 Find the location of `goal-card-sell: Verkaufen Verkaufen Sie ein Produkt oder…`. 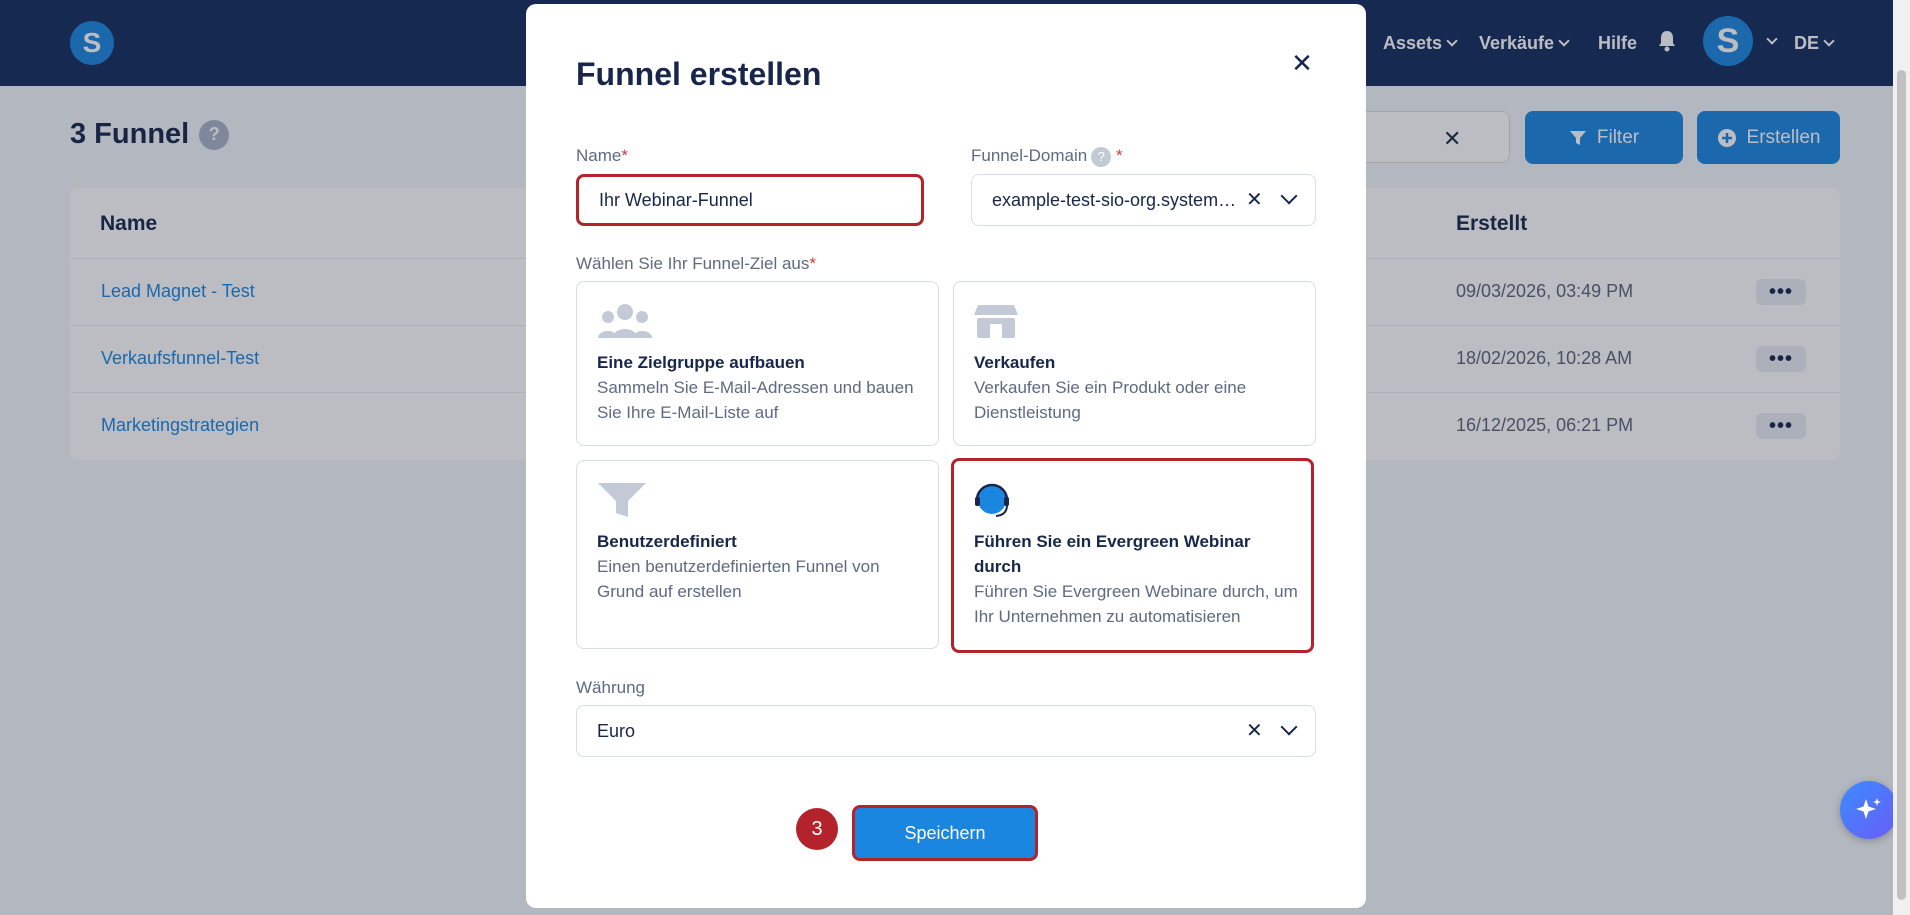

goal-card-sell: Verkaufen Verkaufen Sie ein Produkt oder… is located at coordinates (1134, 363).